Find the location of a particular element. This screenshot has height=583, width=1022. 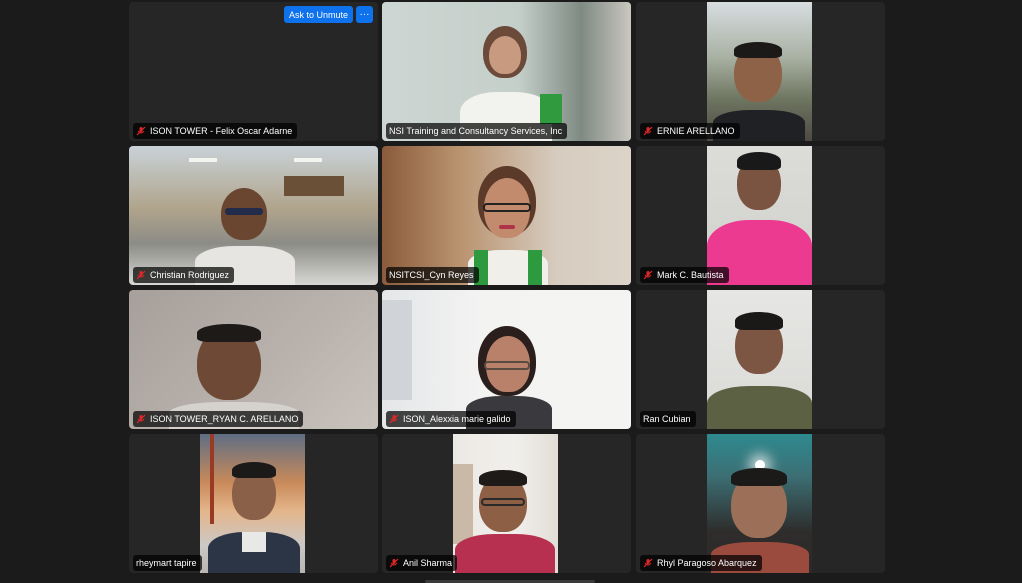

participant-name: ERNIE ARELLANO is located at coordinates (696, 131).